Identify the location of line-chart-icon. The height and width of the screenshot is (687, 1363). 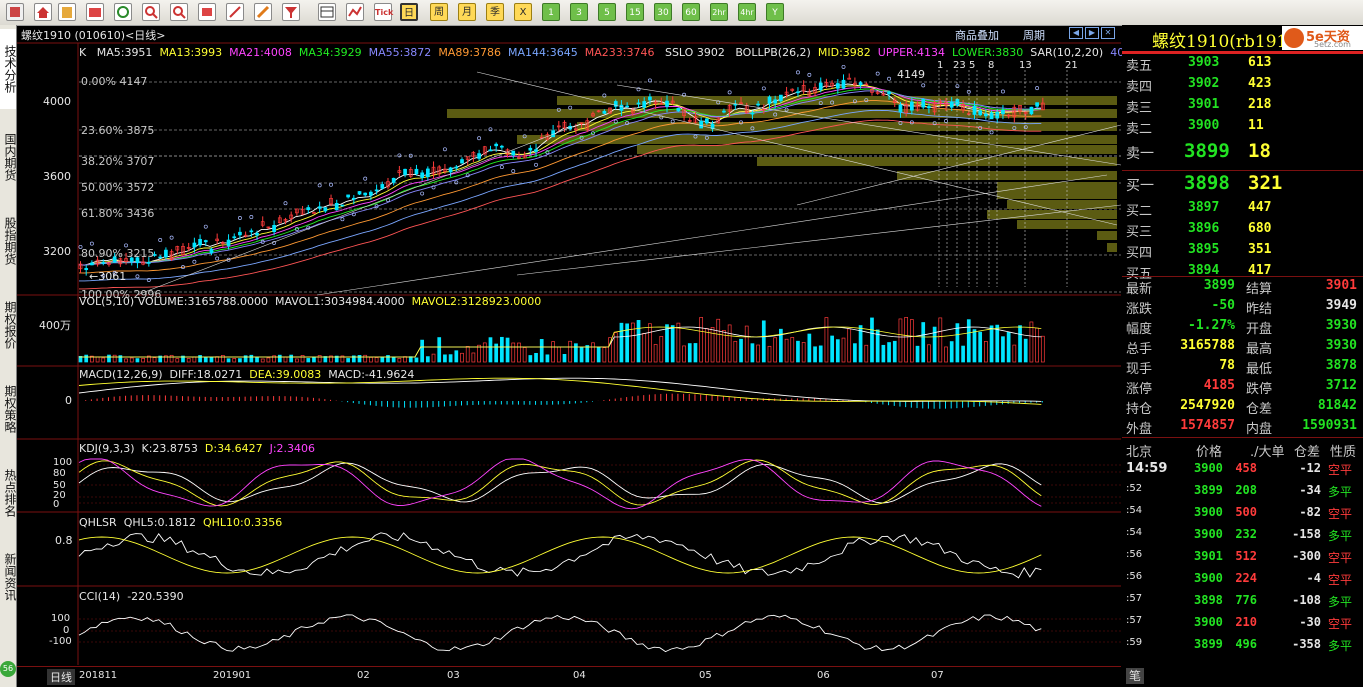
(355, 12).